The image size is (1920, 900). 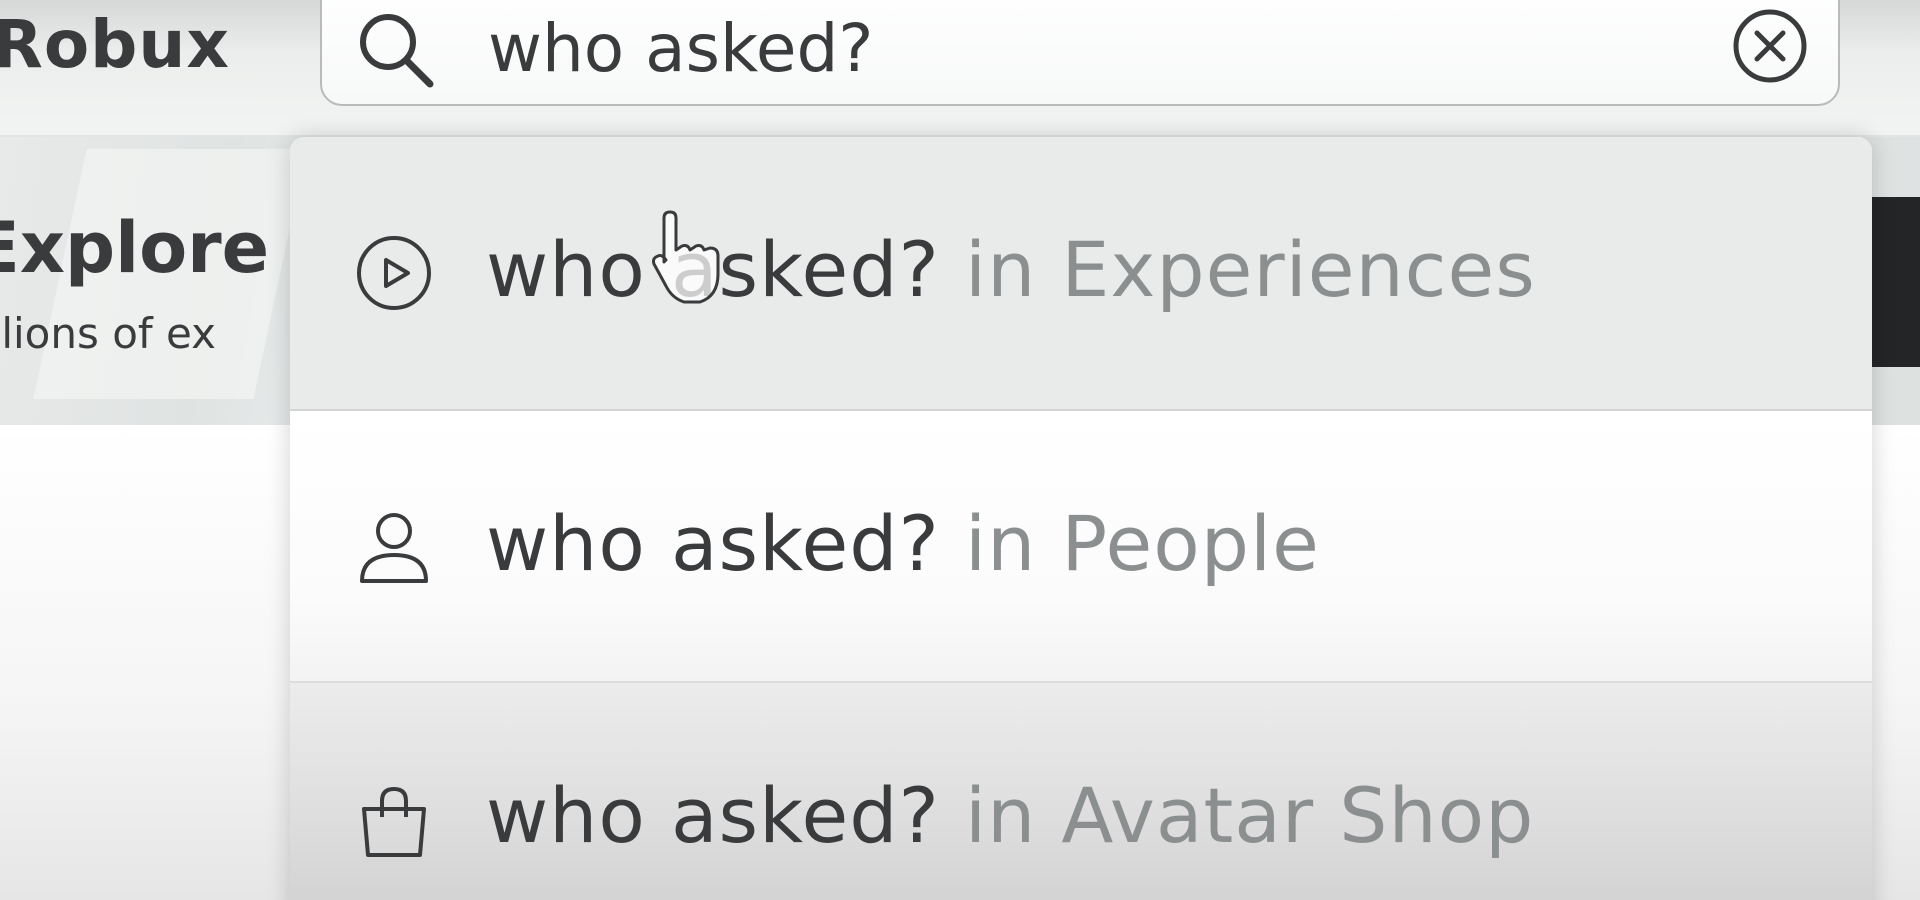 I want to click on suggestion-scope: in Experiences, so click(x=1237, y=269).